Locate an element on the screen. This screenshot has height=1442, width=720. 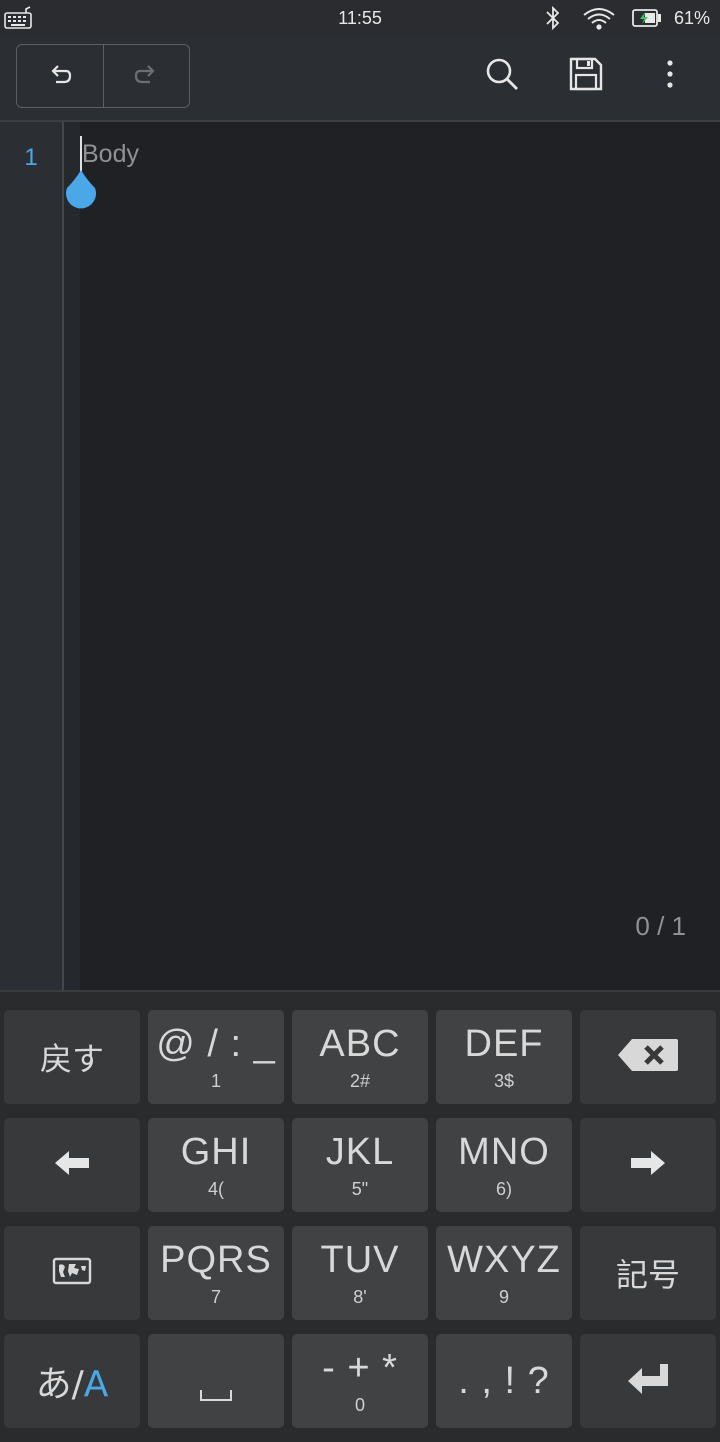
line-number: 1 is located at coordinates (31, 157).